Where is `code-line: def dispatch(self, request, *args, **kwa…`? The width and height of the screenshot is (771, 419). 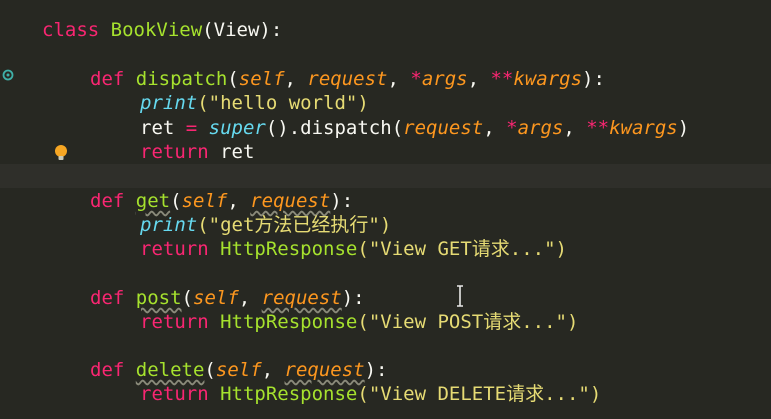
code-line: def dispatch(self, request, *args, **kwa… is located at coordinates (385, 79).